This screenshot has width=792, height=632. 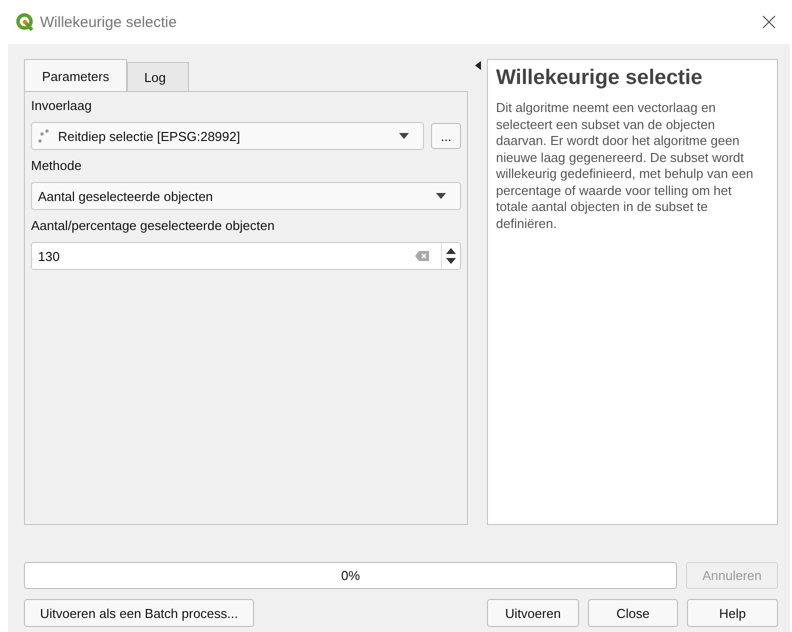 What do you see at coordinates (769, 22) in the screenshot?
I see `close-icon` at bounding box center [769, 22].